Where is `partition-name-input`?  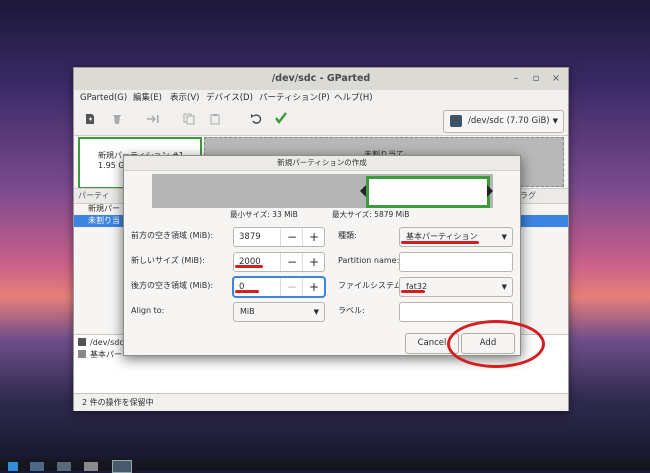
partition-name-input is located at coordinates (456, 262).